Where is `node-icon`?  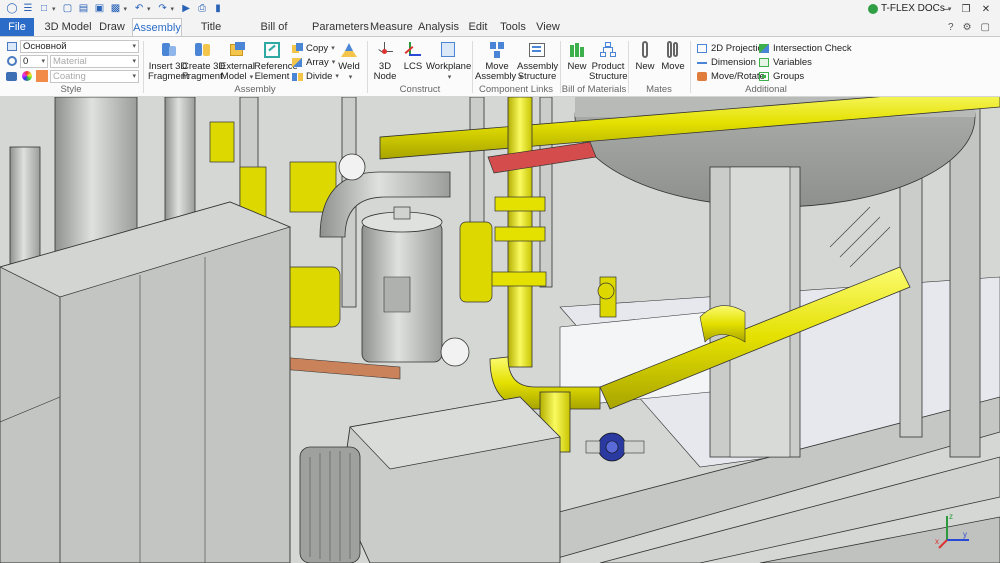 node-icon is located at coordinates (385, 50).